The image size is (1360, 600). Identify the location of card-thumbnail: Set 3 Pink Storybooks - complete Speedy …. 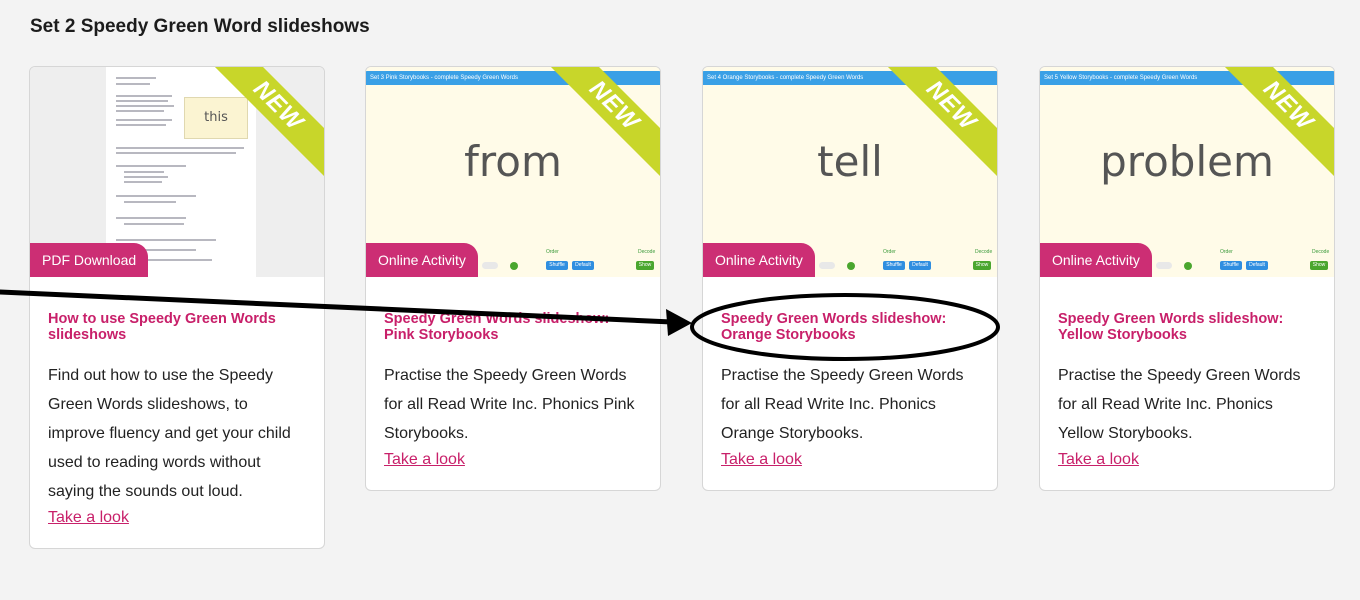
(513, 172).